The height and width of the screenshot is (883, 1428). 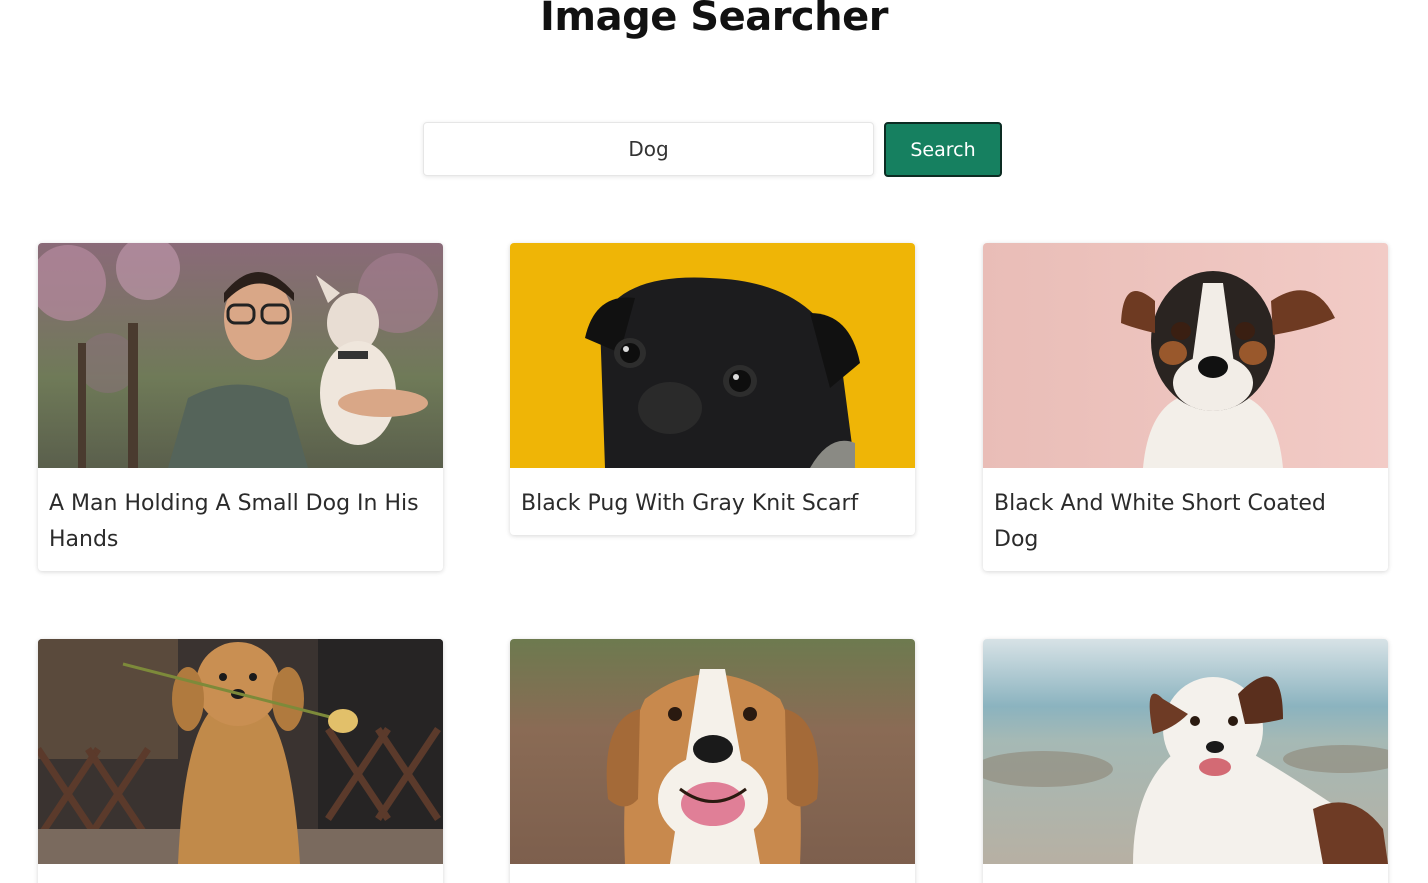 I want to click on result-image-terrier, so click(x=1185, y=355).